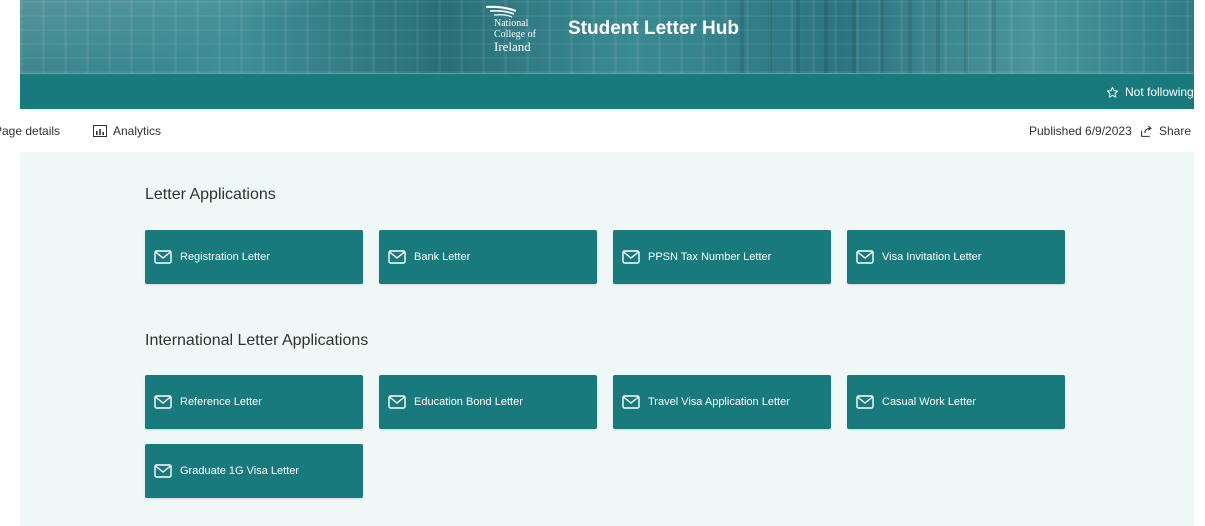 The width and height of the screenshot is (1205, 526). Describe the element at coordinates (221, 402) in the screenshot. I see `tile-label: Reference Letter` at that location.